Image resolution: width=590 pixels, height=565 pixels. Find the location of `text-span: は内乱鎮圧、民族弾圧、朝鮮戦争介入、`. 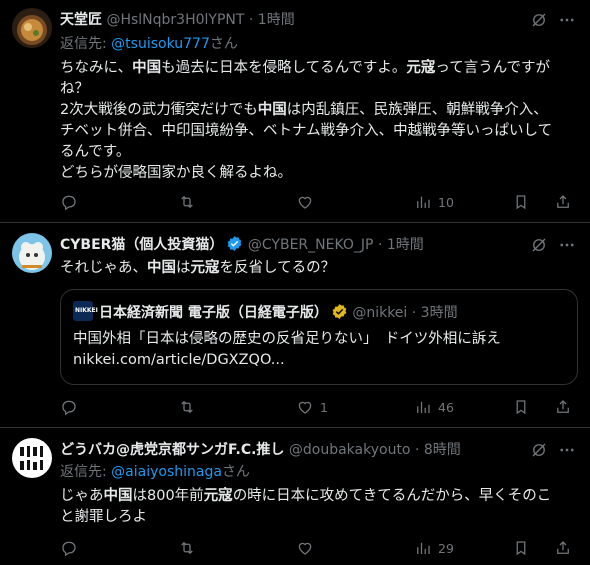

text-span: は内乱鎮圧、民族弾圧、朝鮮戦争介入、 is located at coordinates (417, 110).